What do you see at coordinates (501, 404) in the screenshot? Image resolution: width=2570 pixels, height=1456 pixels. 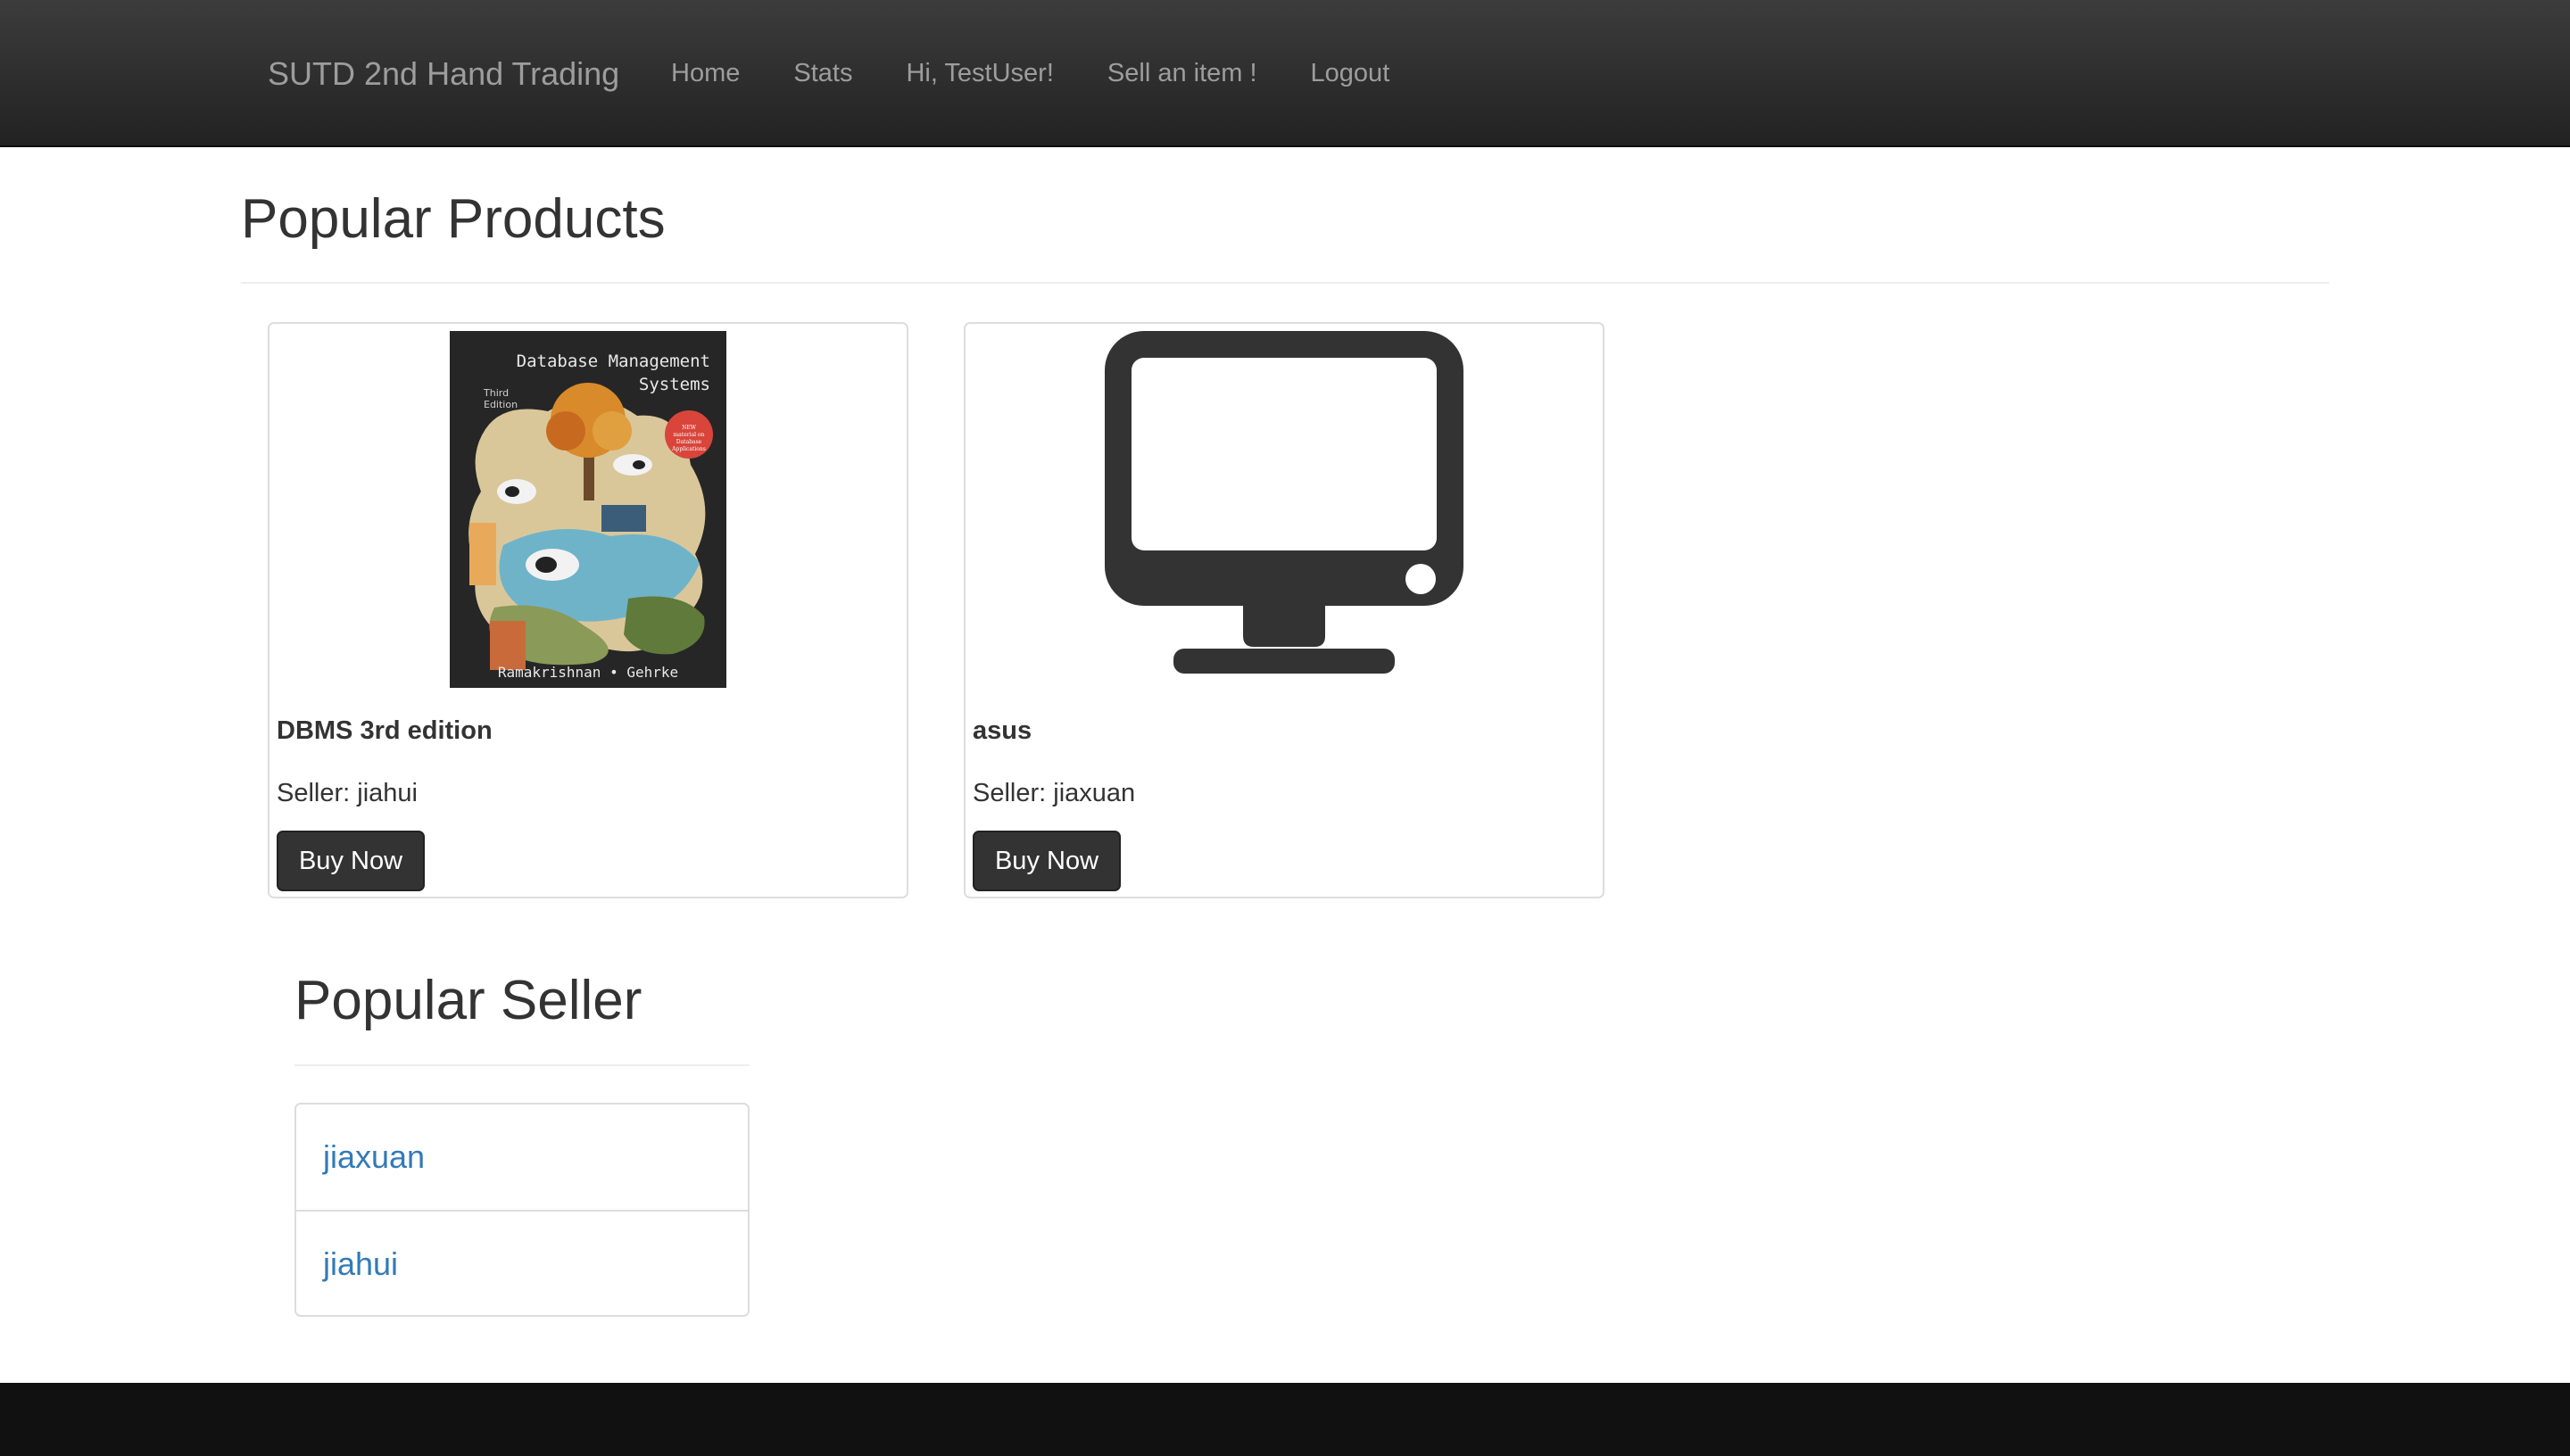 I see `svg-text: Edition` at bounding box center [501, 404].